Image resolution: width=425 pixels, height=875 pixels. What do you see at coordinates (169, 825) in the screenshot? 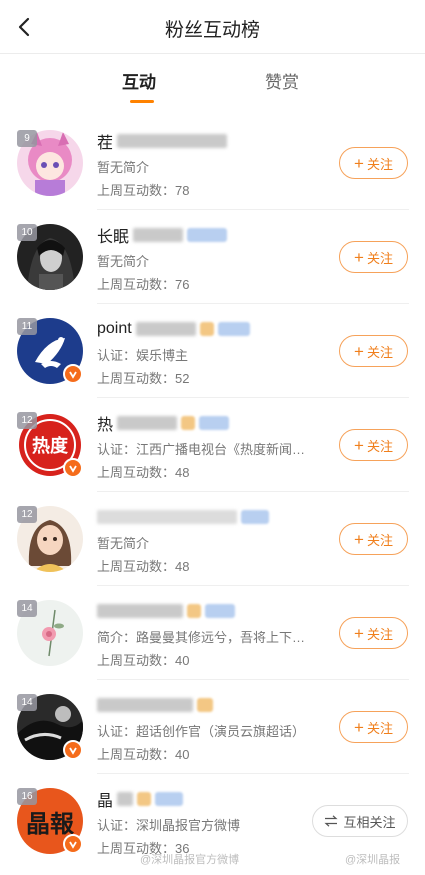
I see `user-intro: 认证：深圳晶报官方微博` at bounding box center [169, 825].